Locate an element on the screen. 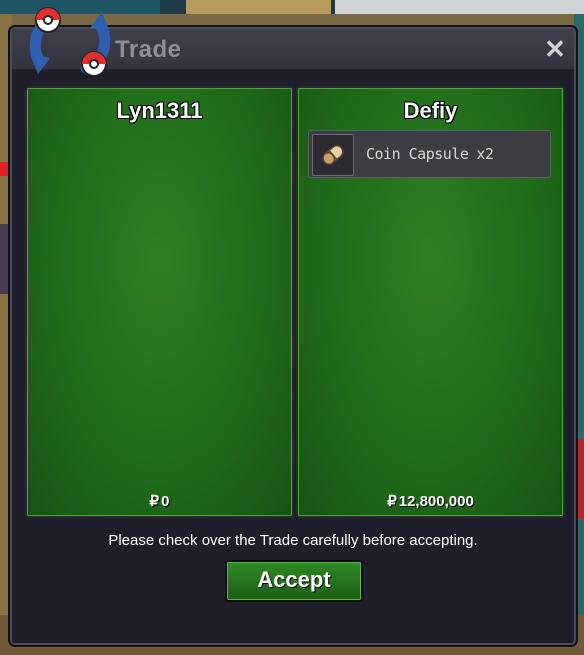 The width and height of the screenshot is (584, 655). item-quantity: x2 is located at coordinates (485, 154).